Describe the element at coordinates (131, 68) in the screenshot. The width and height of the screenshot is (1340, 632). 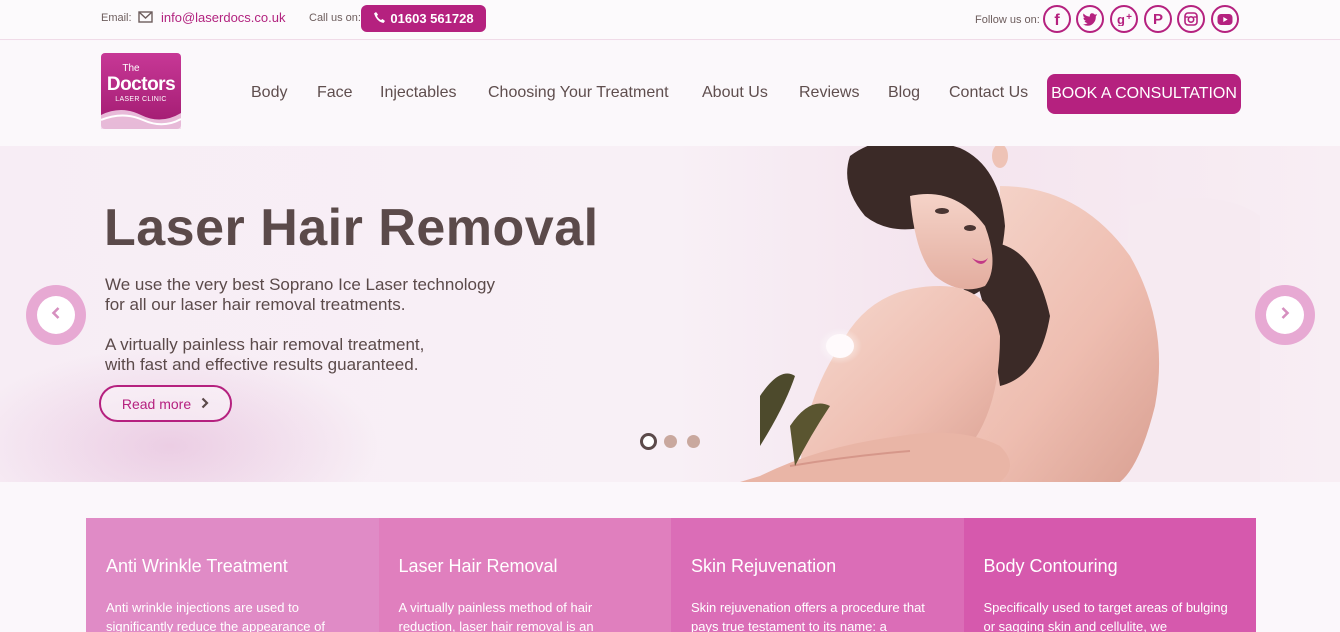
I see `logo-line-1: The` at that location.